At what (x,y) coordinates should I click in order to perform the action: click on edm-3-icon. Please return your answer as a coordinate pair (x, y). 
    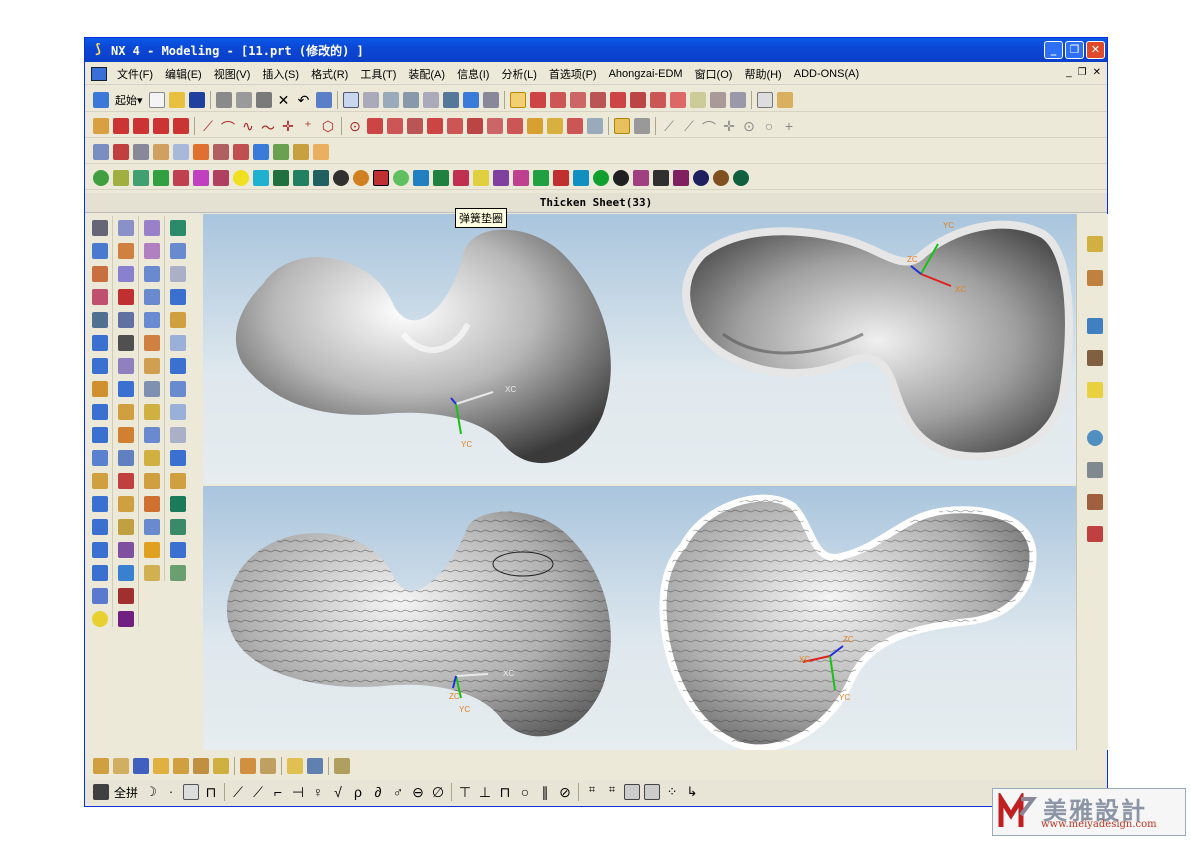
    Looking at the image, I should click on (141, 177).